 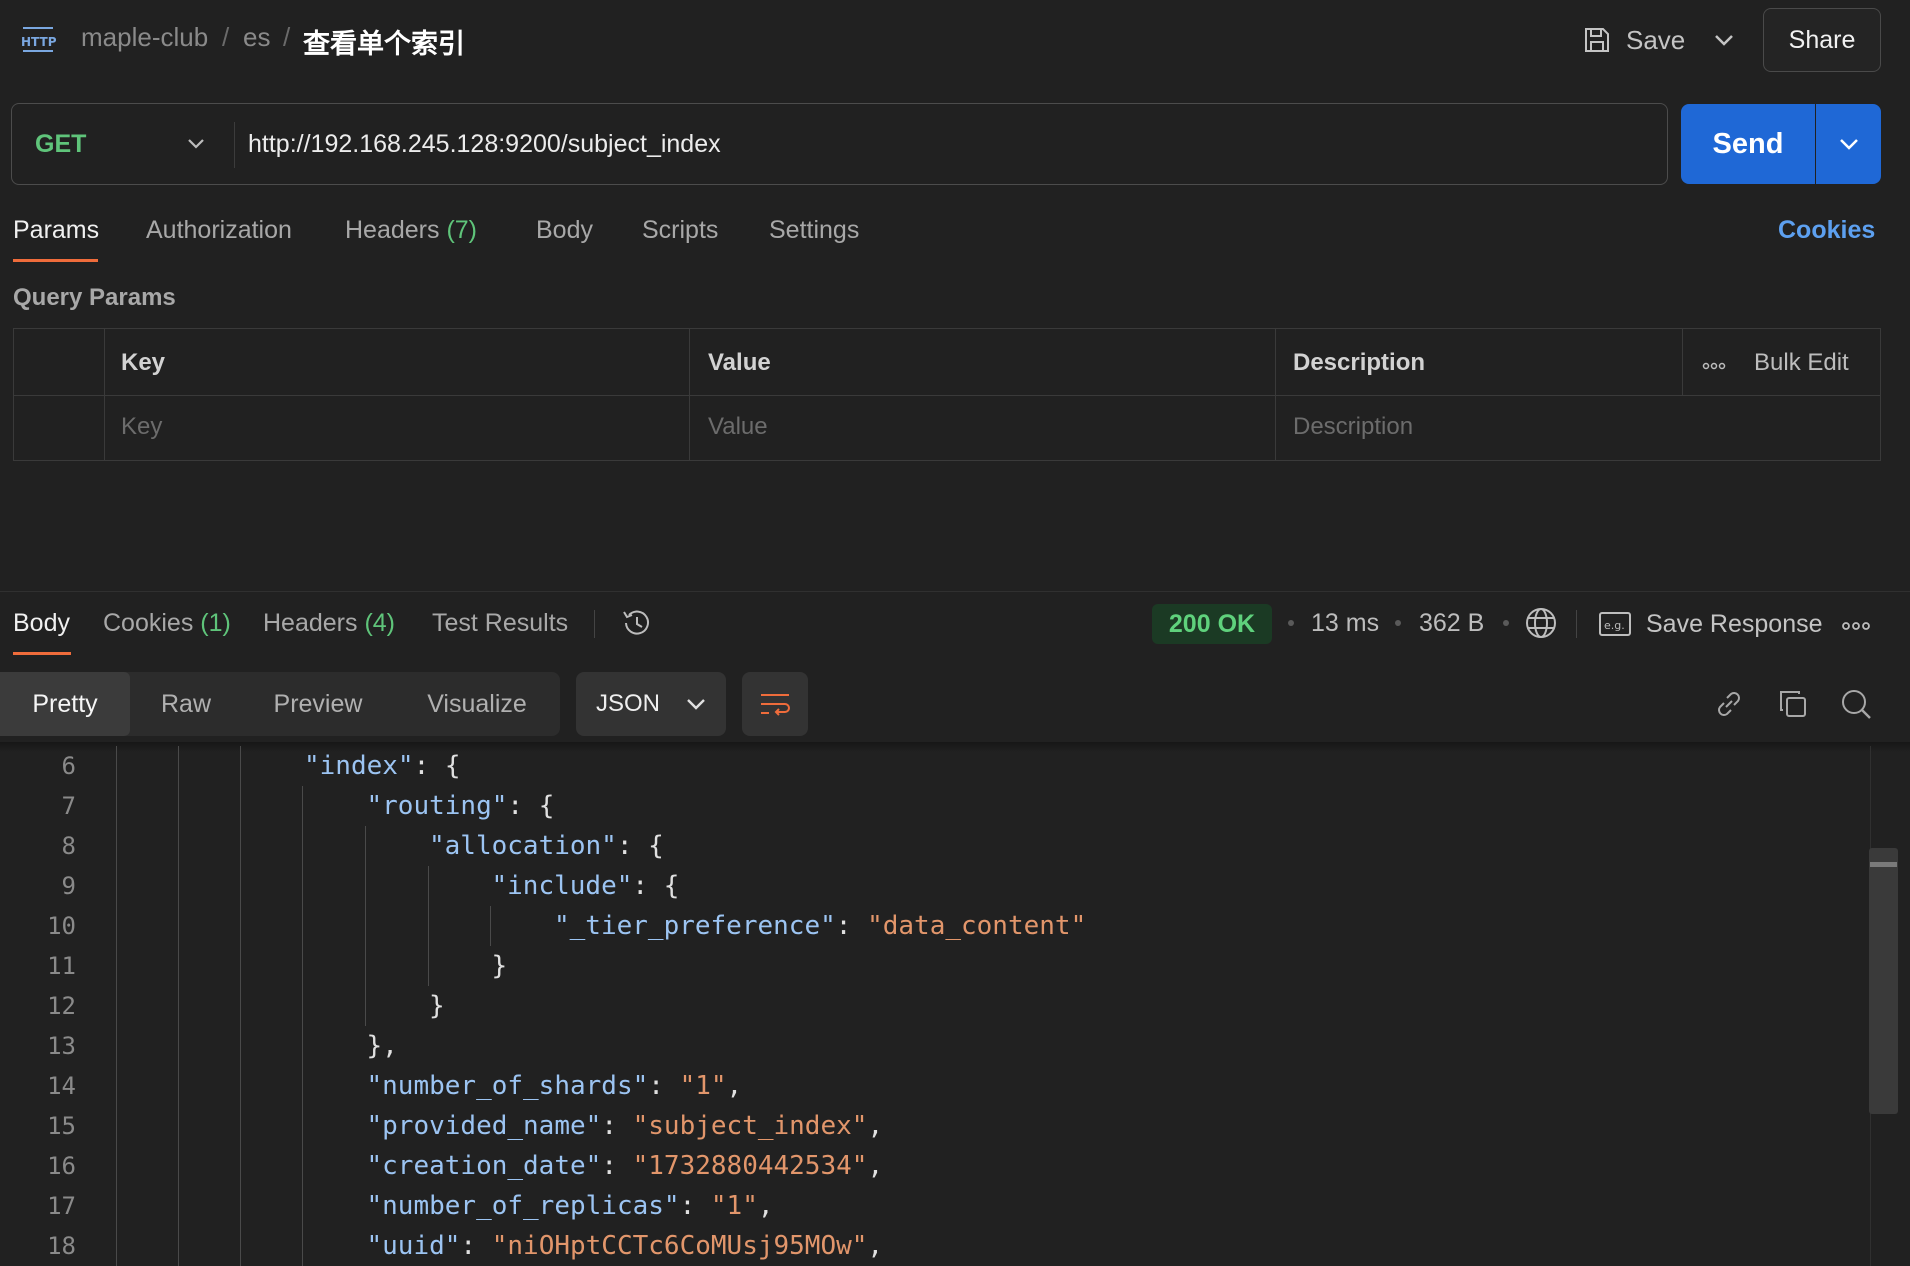 I want to click on send-button: Send, so click(x=1748, y=144).